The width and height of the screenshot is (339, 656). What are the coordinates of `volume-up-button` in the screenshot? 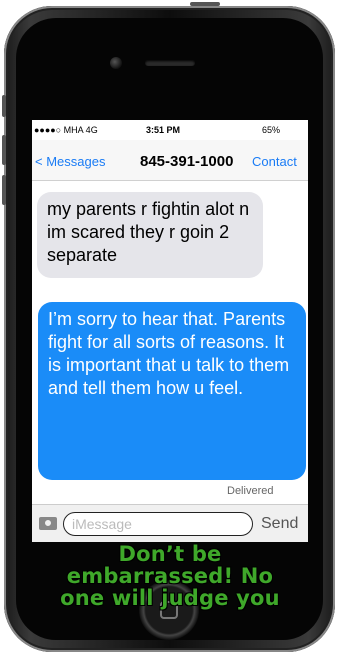 It's located at (4, 150).